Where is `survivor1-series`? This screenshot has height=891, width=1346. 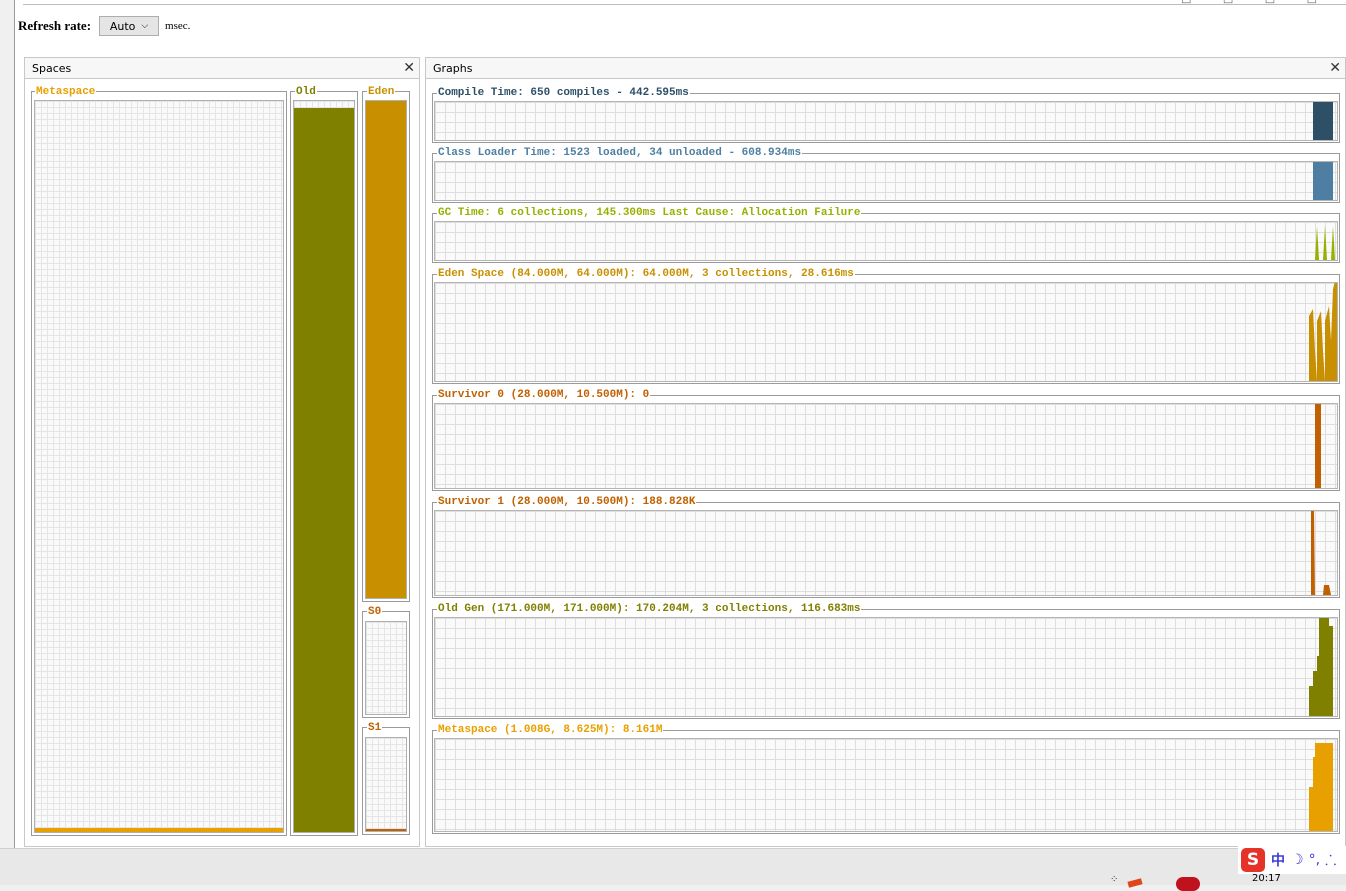
survivor1-series is located at coordinates (1321, 553).